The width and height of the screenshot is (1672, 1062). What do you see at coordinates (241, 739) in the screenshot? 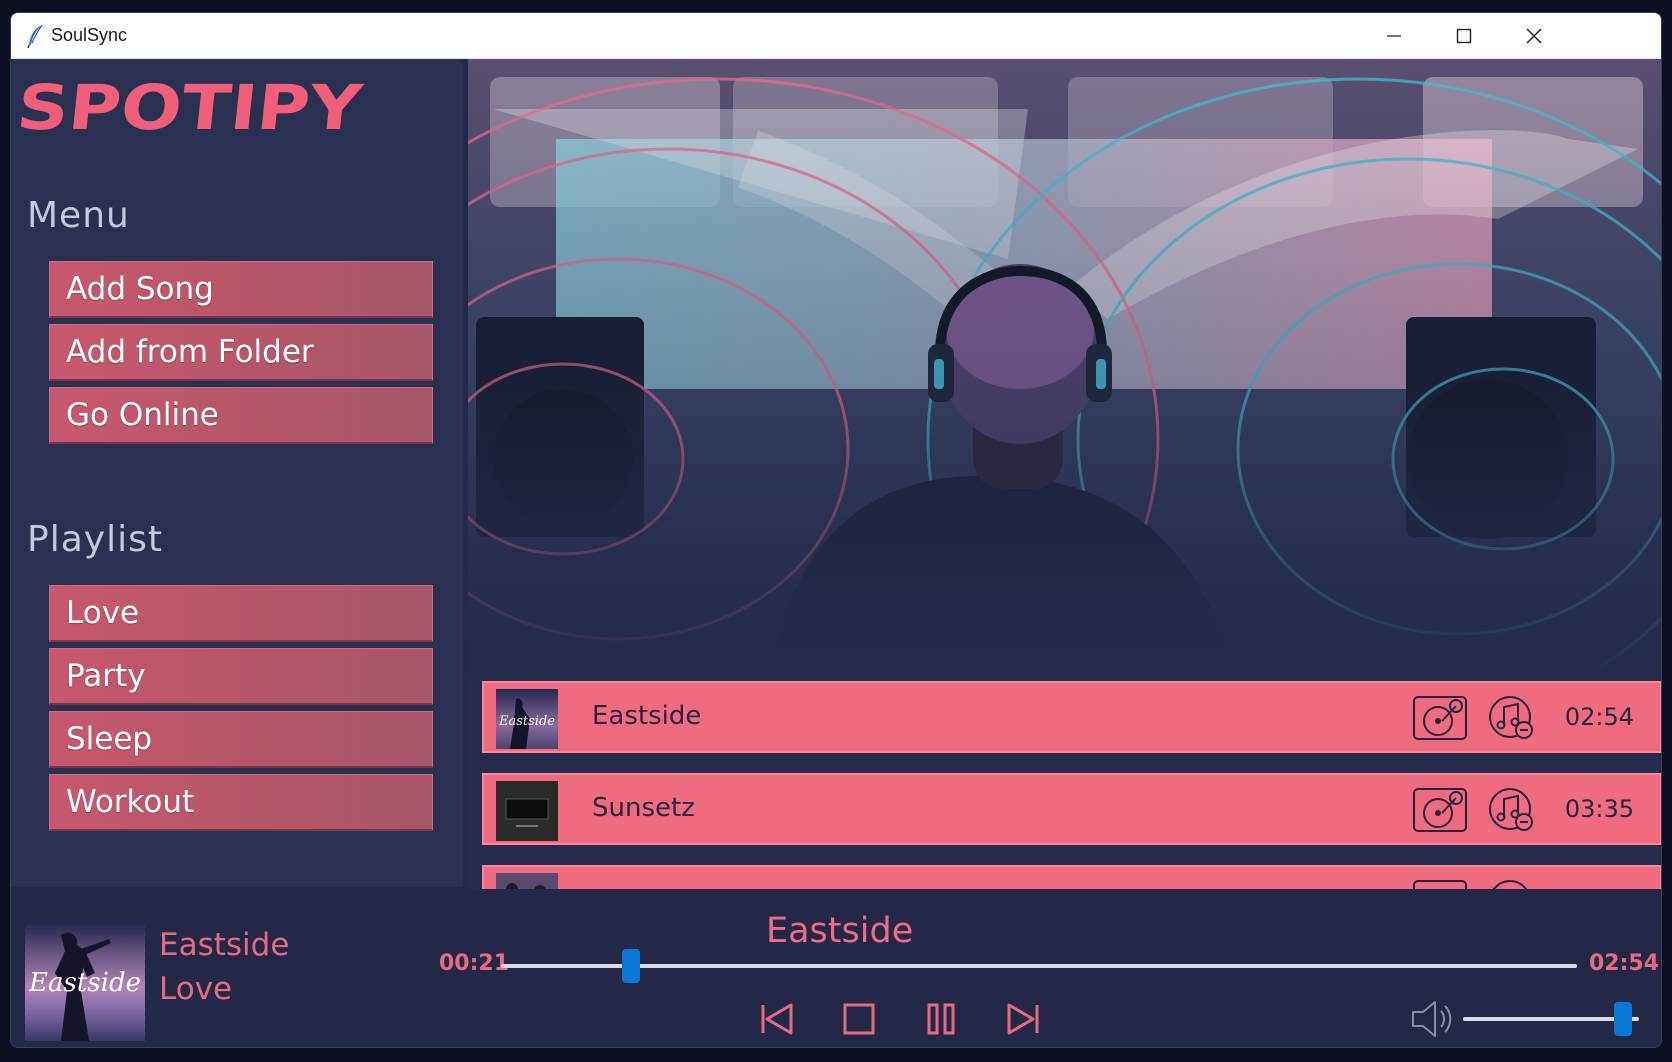
I see `playlist-sleep-button: Sleep` at bounding box center [241, 739].